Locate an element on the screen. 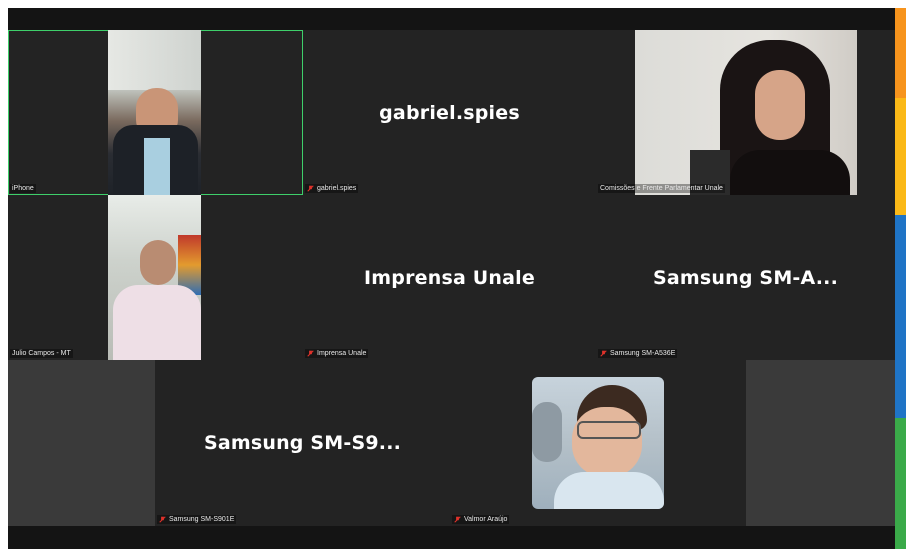  video-tile-imprensa-unale: Imprensa Unale Imprensa Unale is located at coordinates (449, 277).